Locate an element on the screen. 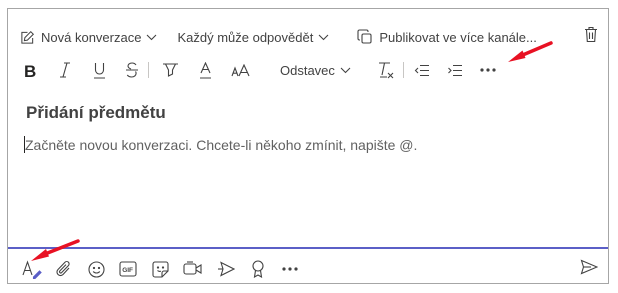  reply-permission-label: Každý může odpovědět is located at coordinates (245, 37).